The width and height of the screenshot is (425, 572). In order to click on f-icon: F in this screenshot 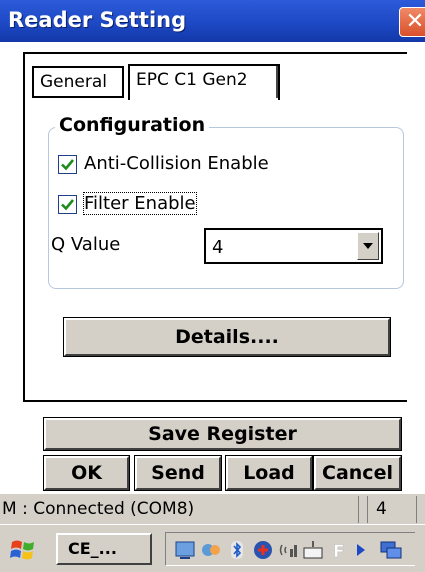, I will do `click(339, 550)`.